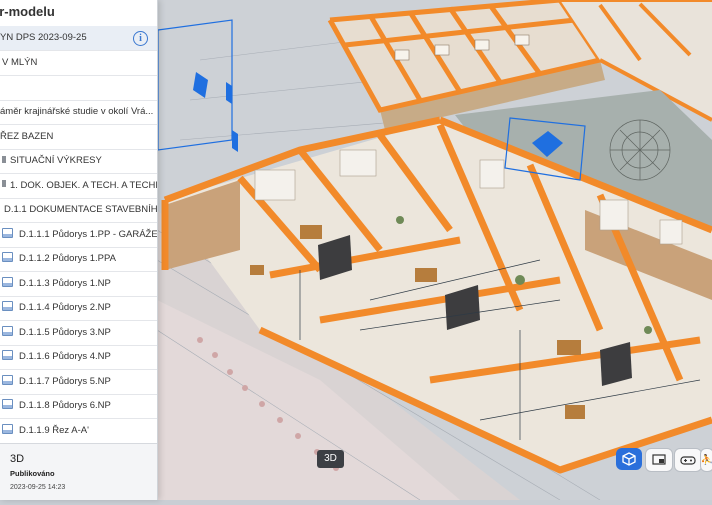 The image size is (712, 505). I want to click on view-cube-icon, so click(629, 459).